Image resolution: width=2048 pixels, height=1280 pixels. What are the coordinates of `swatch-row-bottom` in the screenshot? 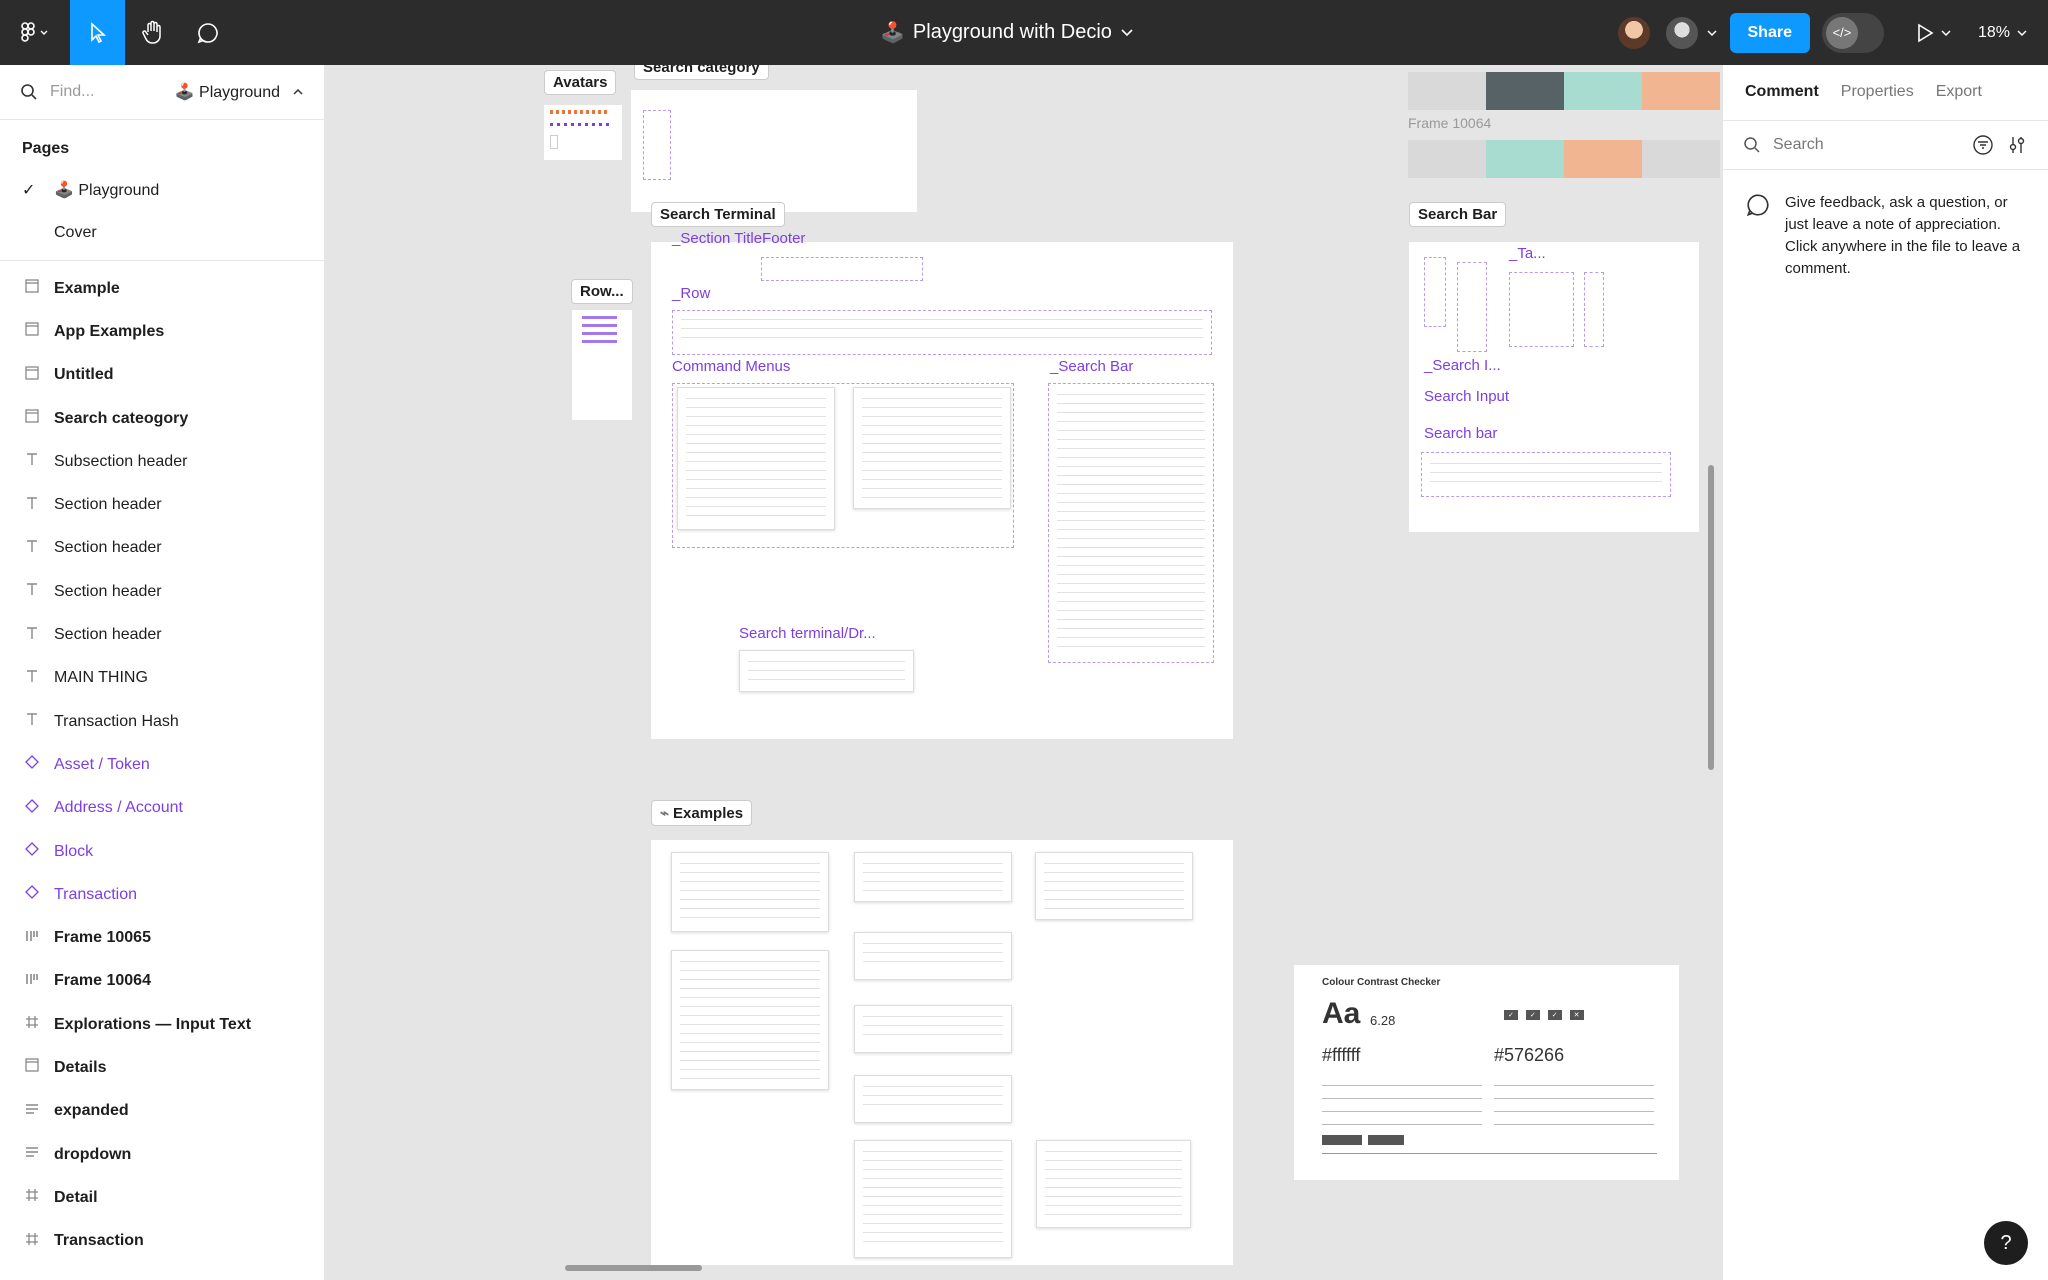 It's located at (1564, 159).